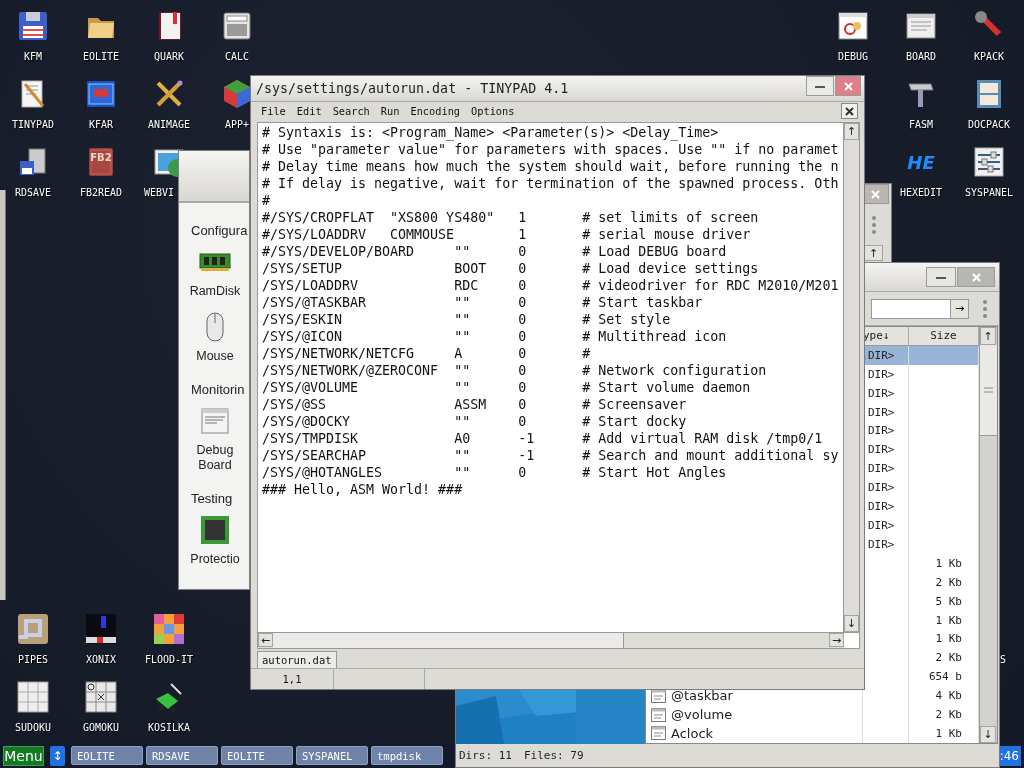 Image resolution: width=1024 pixels, height=768 pixels. What do you see at coordinates (101, 56) in the screenshot?
I see `icon-label: EOLITE` at bounding box center [101, 56].